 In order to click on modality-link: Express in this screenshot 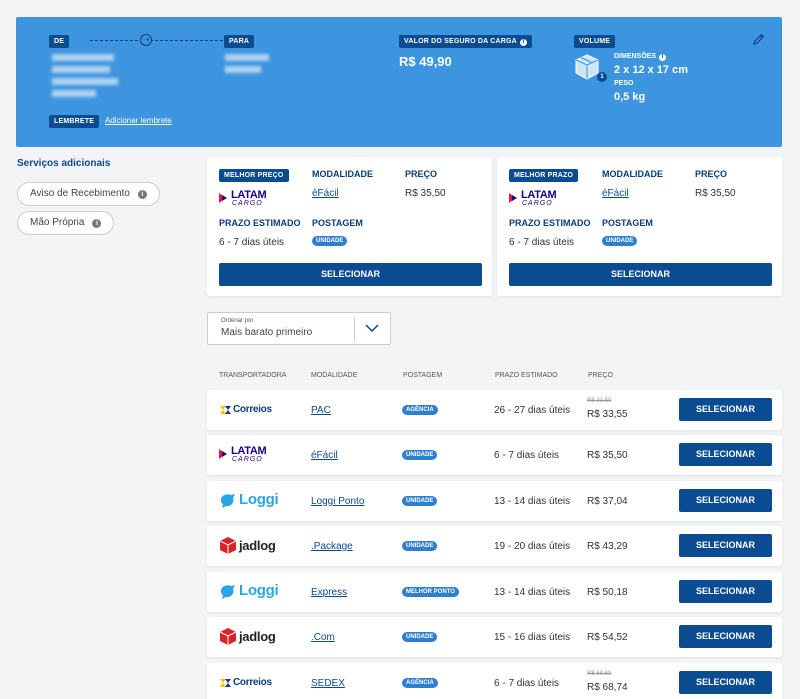, I will do `click(329, 592)`.